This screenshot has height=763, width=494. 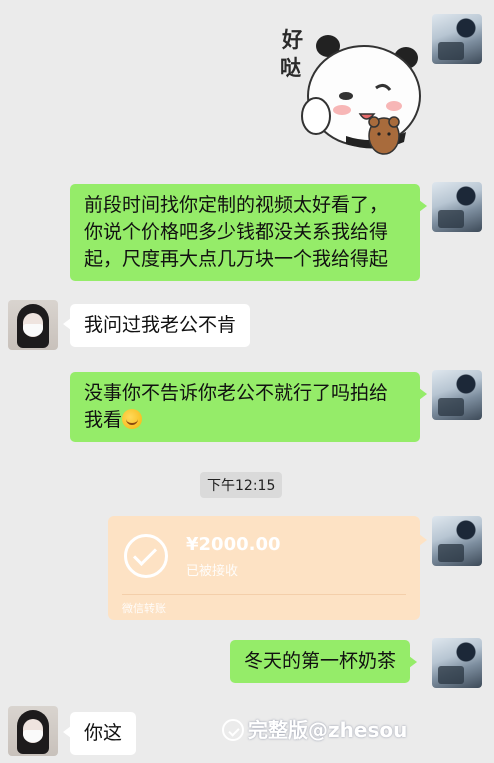 What do you see at coordinates (233, 544) in the screenshot?
I see `transfer-amount: ¥2000.00` at bounding box center [233, 544].